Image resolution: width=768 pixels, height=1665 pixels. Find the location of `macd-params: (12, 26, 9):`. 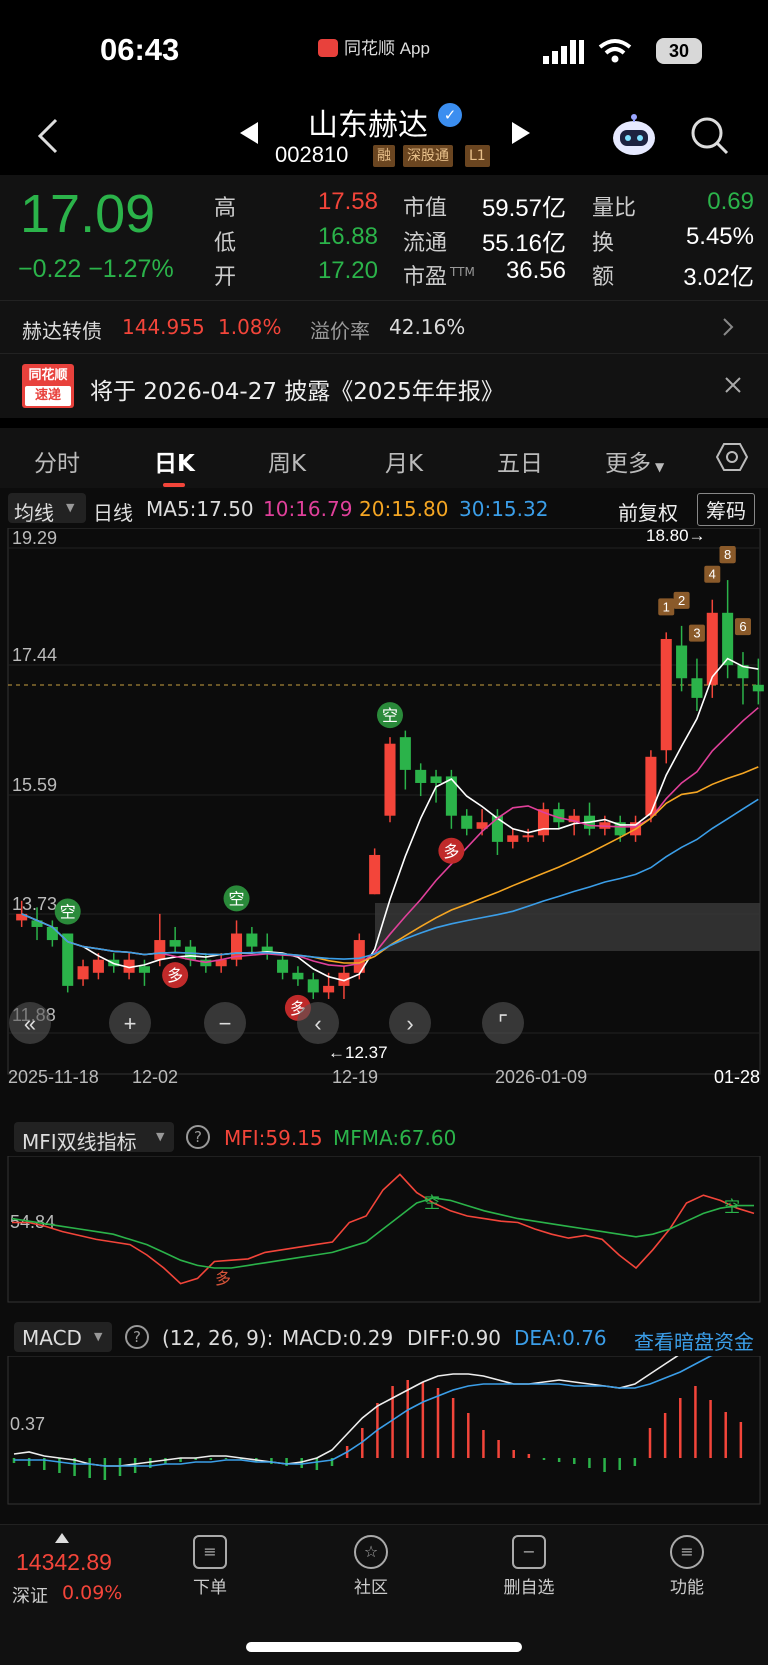

macd-params: (12, 26, 9): is located at coordinates (218, 1338).